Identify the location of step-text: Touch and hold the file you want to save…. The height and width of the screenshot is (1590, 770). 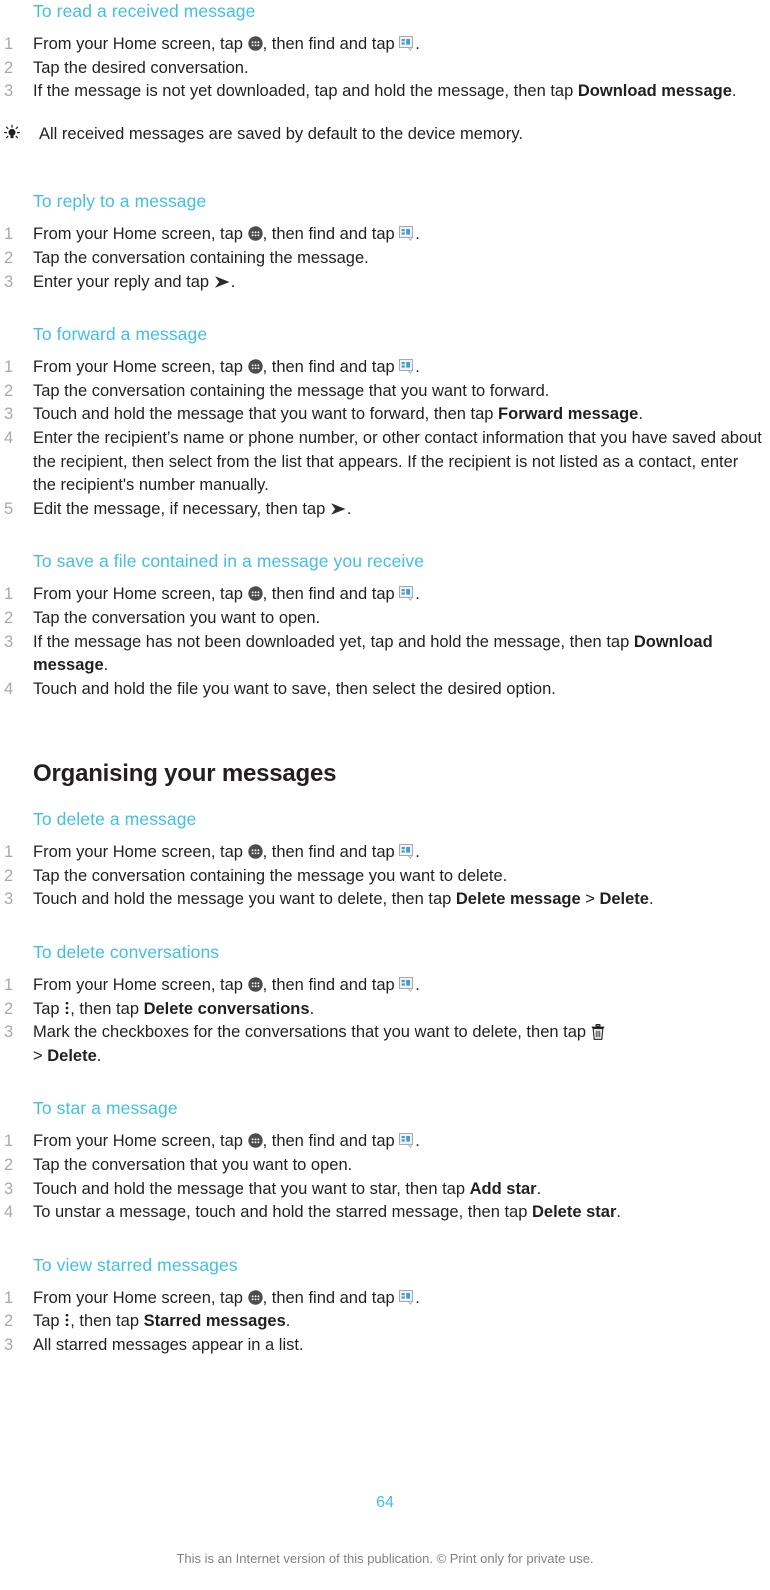
(294, 688).